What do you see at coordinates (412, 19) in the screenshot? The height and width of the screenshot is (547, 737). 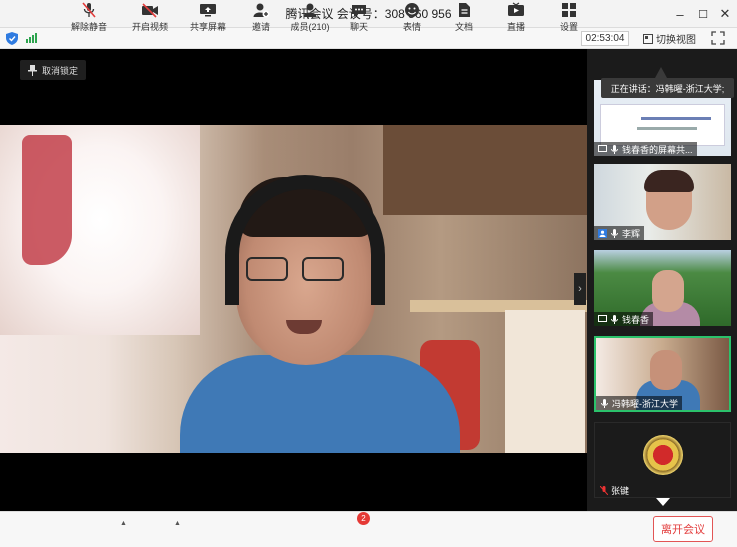 I see `reaction-button: 表情` at bounding box center [412, 19].